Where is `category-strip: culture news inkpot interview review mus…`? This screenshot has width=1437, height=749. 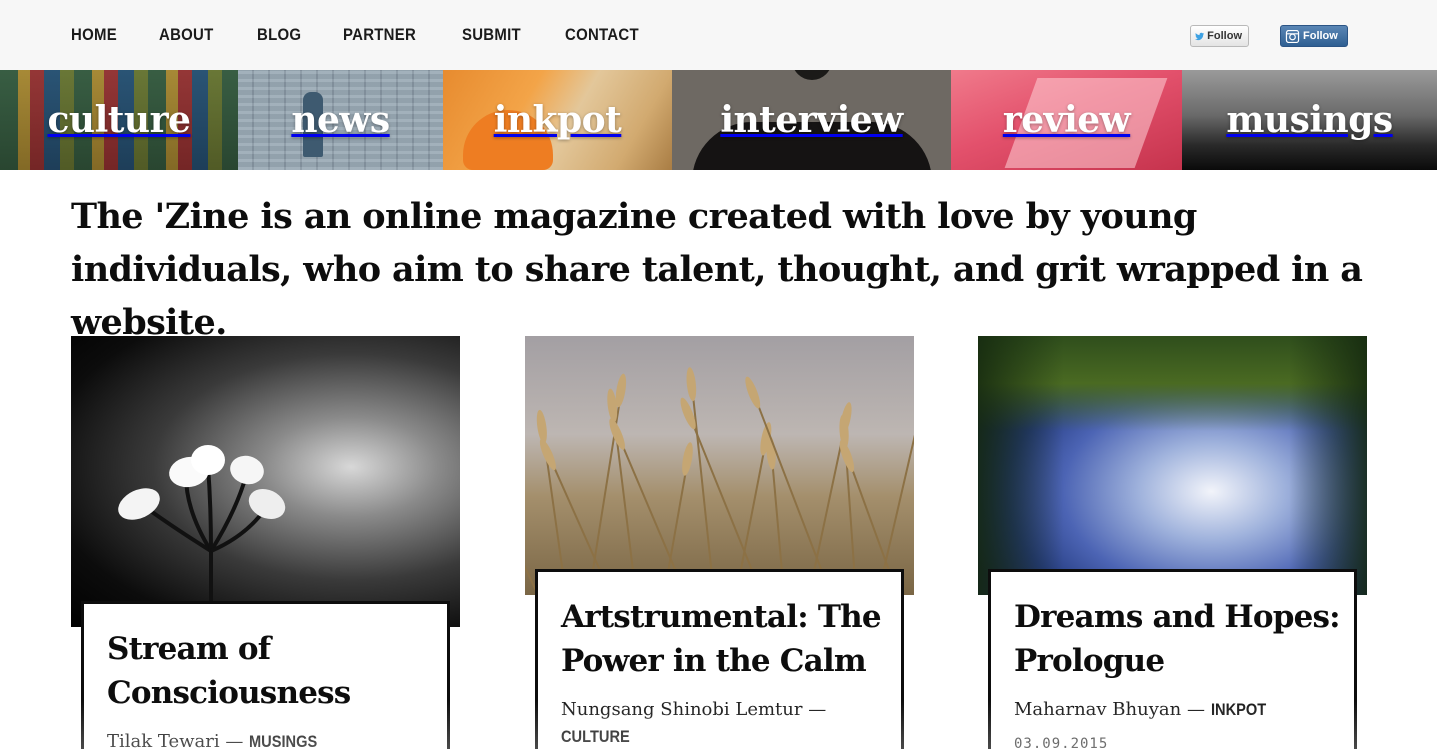
category-strip: culture news inkpot interview review mus… is located at coordinates (718, 120).